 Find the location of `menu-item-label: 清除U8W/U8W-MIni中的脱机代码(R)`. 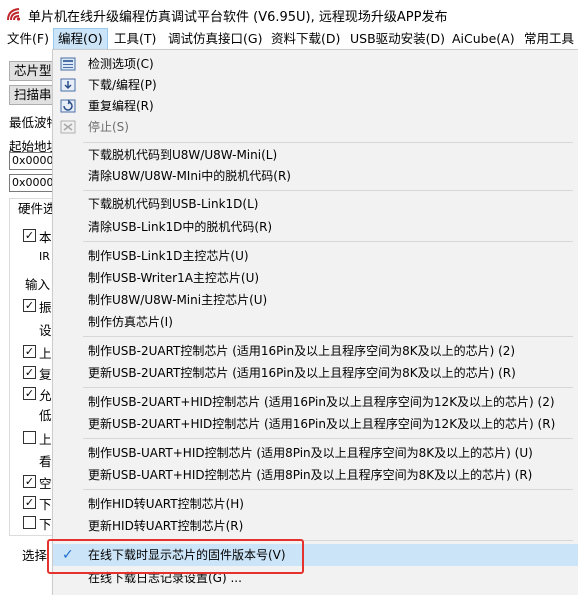

menu-item-label: 清除U8W/U8W-MIni中的脱机代码(R) is located at coordinates (189, 176).